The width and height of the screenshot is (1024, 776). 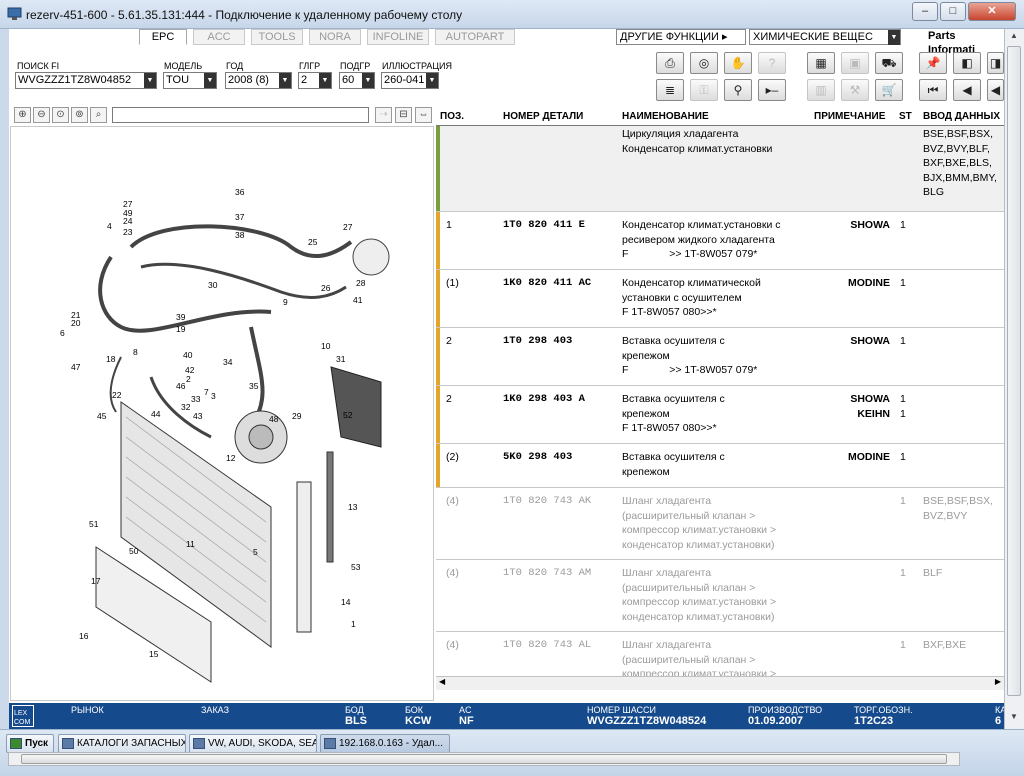 I want to click on callout-label: 19, so click(x=181, y=329).